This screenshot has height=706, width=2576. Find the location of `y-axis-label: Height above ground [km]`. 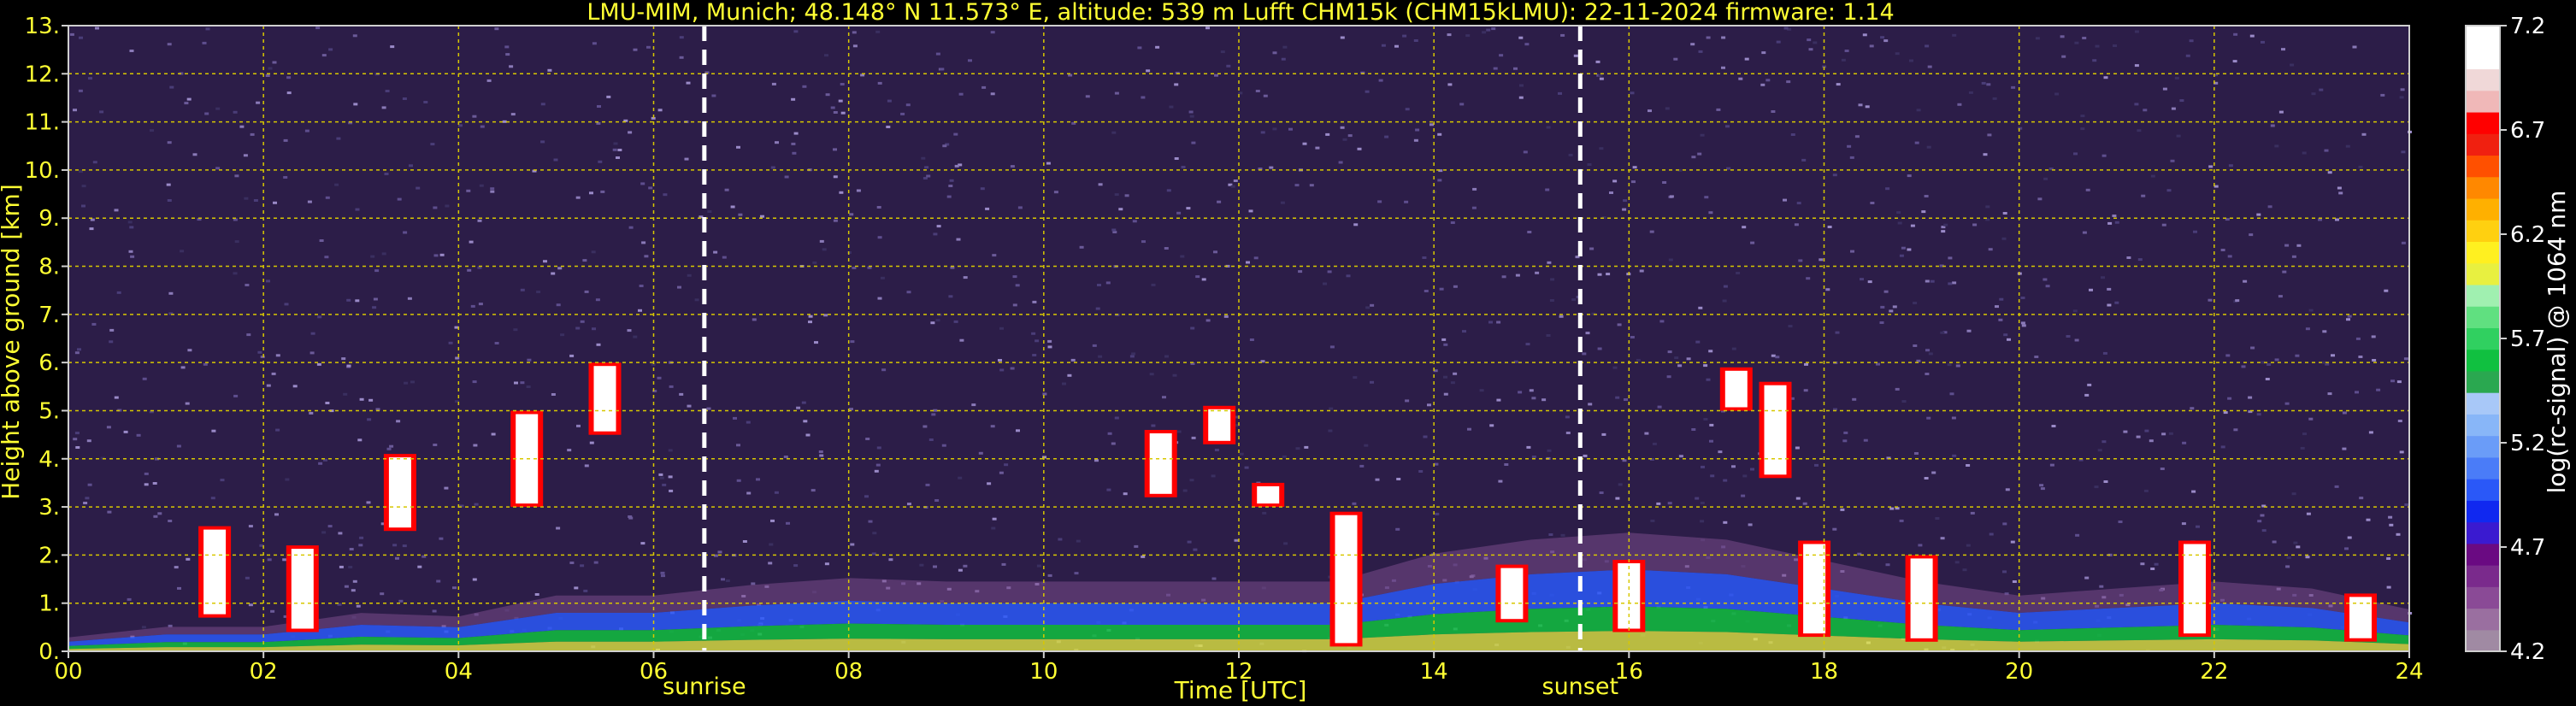

y-axis-label: Height above ground [km] is located at coordinates (12, 342).